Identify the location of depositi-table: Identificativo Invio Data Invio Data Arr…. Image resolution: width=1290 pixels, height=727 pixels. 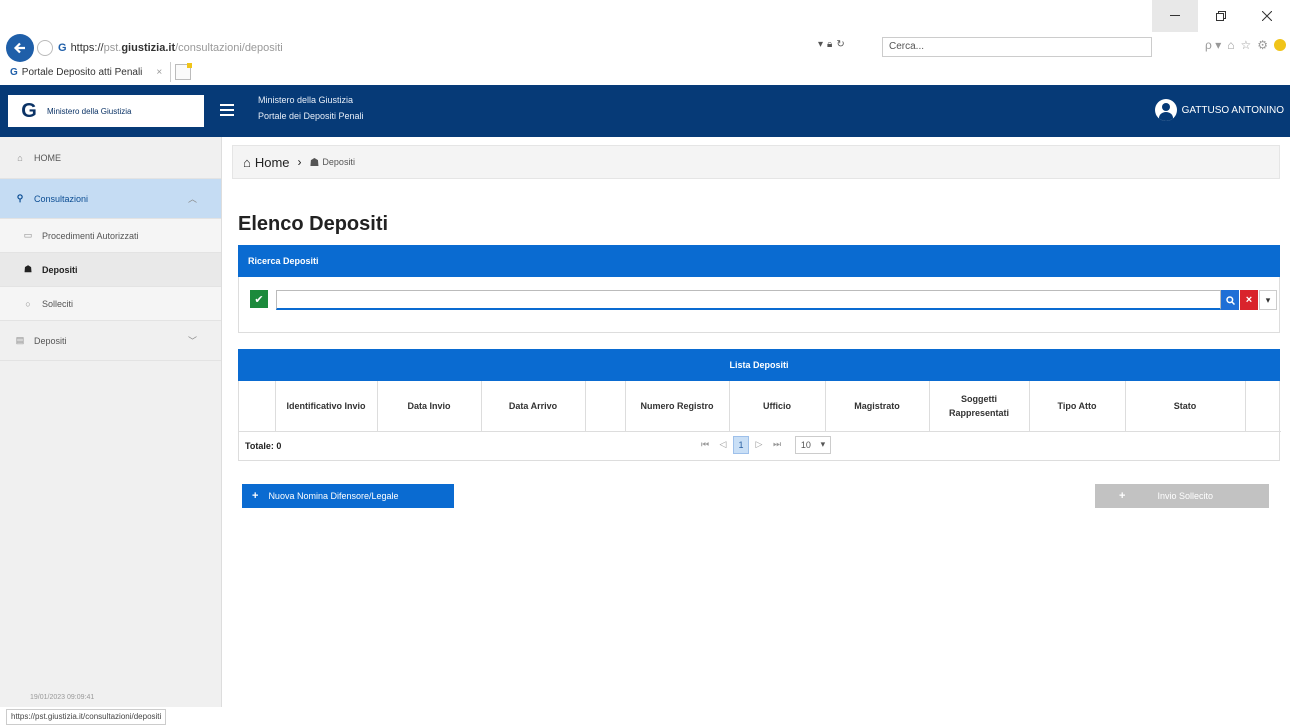
(759, 421).